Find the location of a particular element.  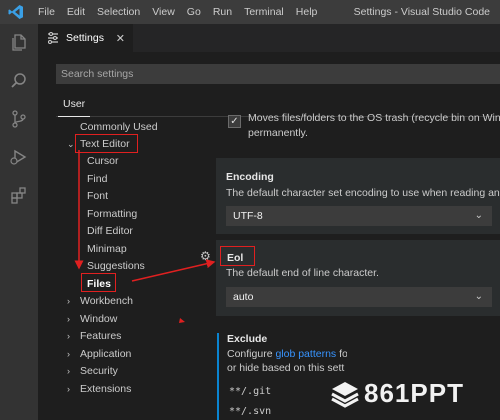

annotation-arrows is located at coordinates (145, 236).